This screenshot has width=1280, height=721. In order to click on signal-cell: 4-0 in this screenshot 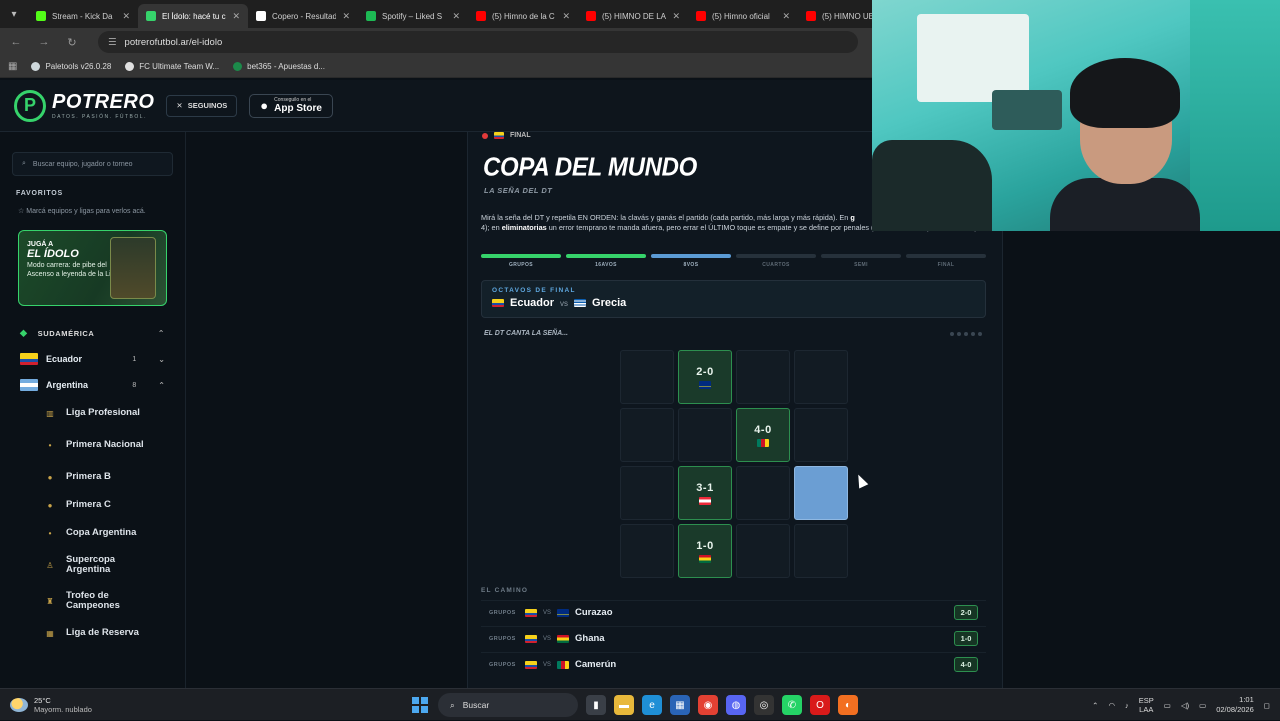, I will do `click(763, 435)`.